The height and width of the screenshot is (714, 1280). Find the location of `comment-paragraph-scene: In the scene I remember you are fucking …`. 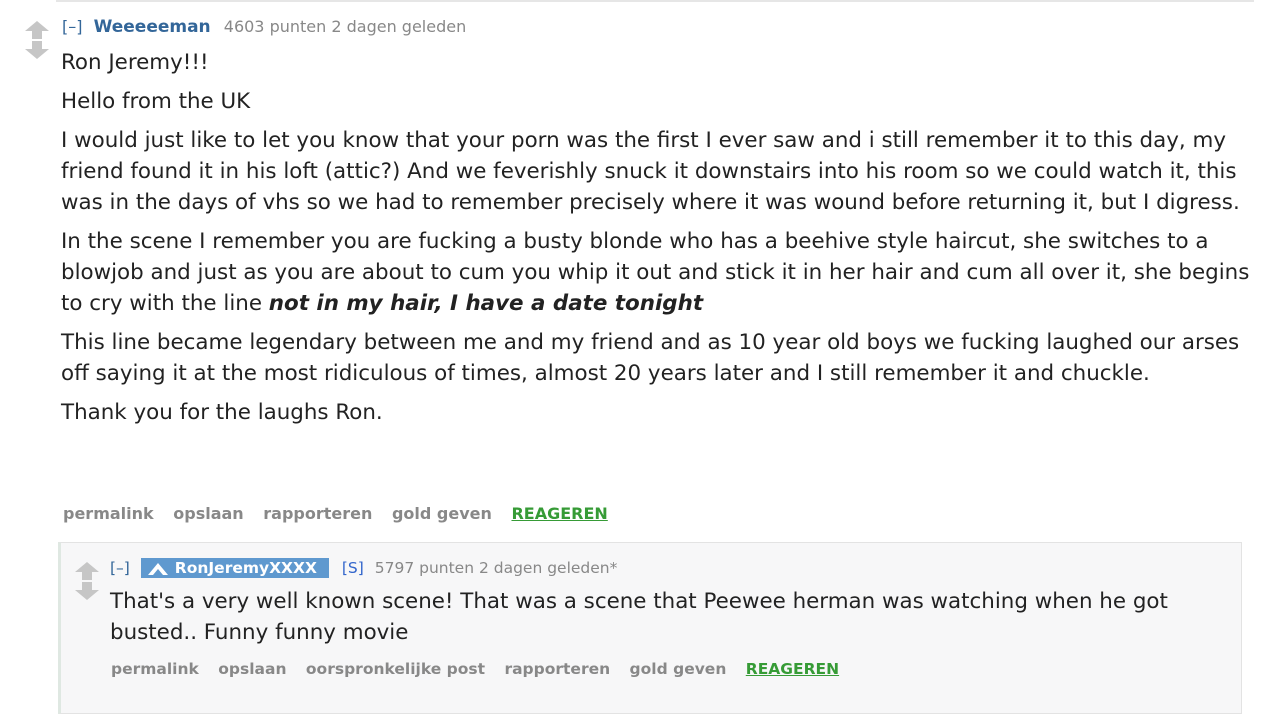

comment-paragraph-scene: In the scene I remember you are fucking … is located at coordinates (656, 272).